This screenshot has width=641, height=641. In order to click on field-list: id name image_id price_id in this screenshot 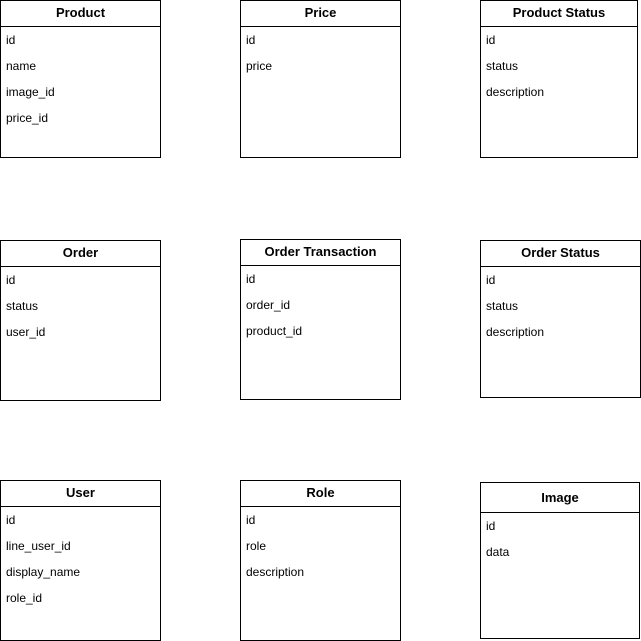, I will do `click(80, 79)`.